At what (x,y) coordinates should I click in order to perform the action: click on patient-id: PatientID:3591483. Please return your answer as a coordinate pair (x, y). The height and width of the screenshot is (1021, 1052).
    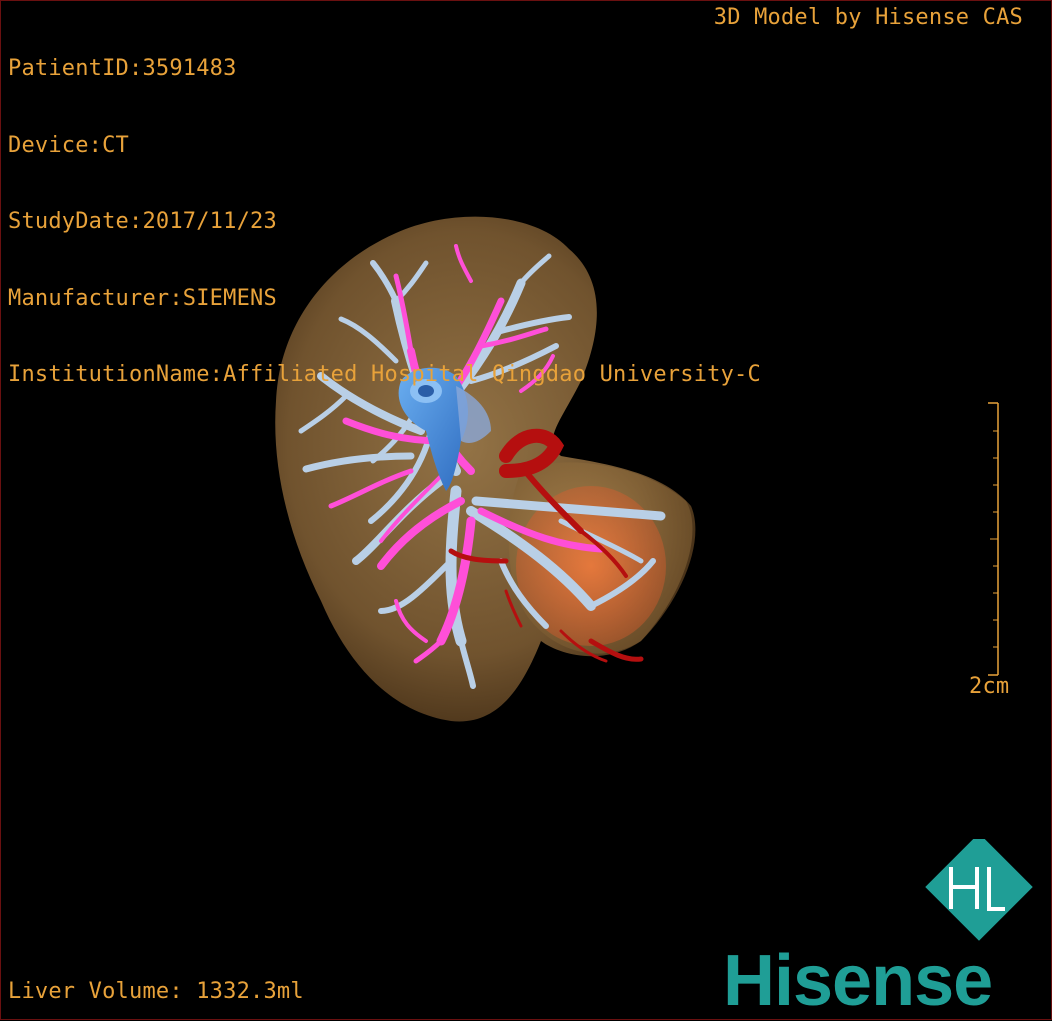
    Looking at the image, I should click on (122, 68).